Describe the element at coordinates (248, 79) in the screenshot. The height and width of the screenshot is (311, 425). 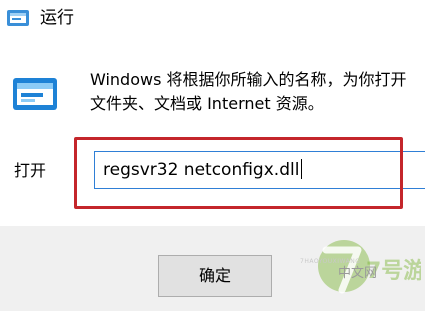
I see `description-line-1: Windows 将根据你所输入的名称，为你打开` at that location.